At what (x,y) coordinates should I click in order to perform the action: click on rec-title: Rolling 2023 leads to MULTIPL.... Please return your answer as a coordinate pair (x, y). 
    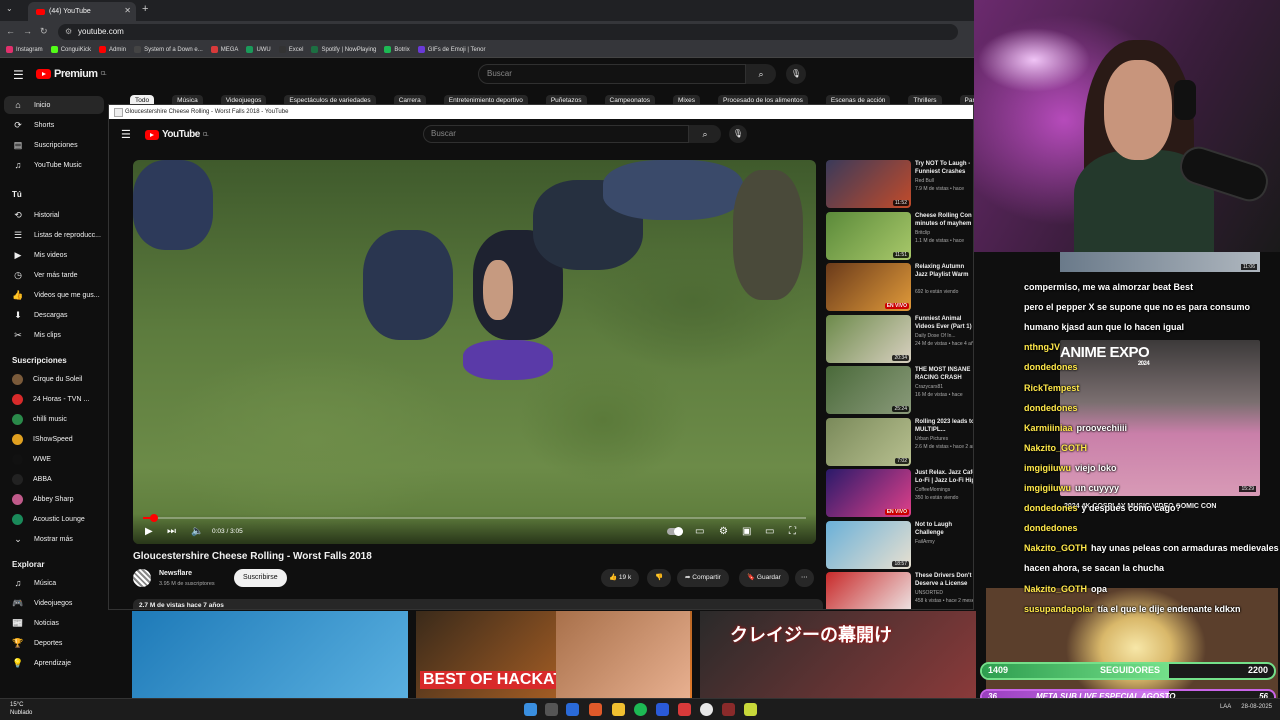
    Looking at the image, I should click on (944, 426).